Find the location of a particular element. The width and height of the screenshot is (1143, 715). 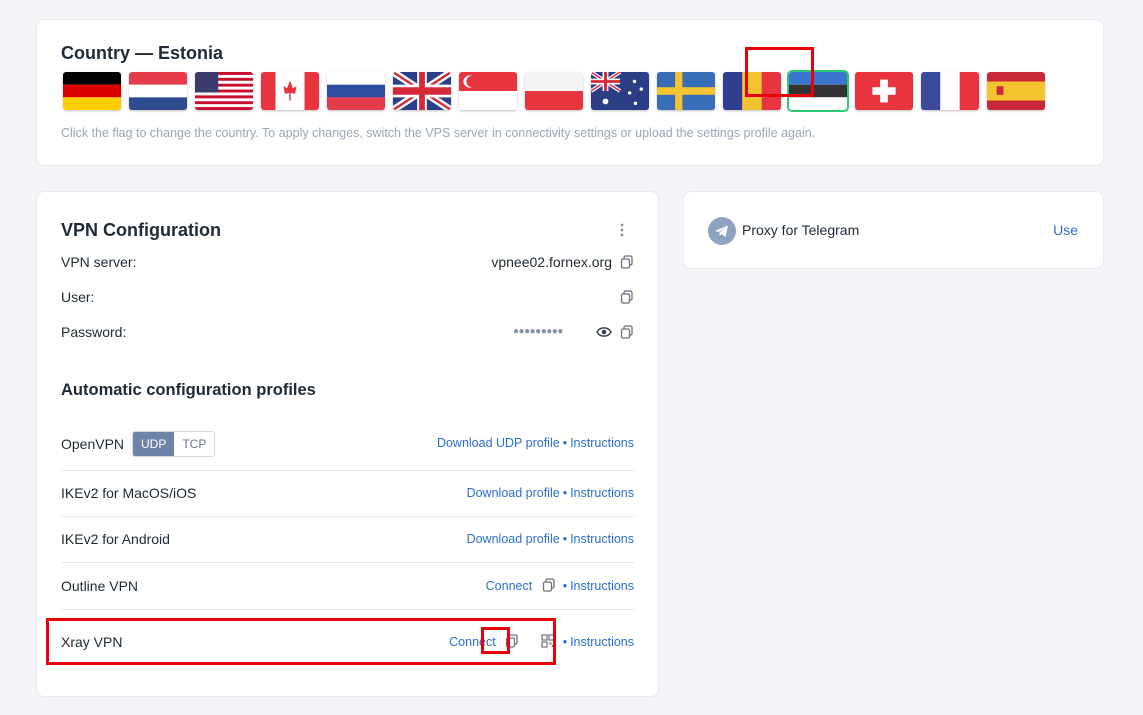

ikev2-android-links: Download profile • Instructions is located at coordinates (550, 539).